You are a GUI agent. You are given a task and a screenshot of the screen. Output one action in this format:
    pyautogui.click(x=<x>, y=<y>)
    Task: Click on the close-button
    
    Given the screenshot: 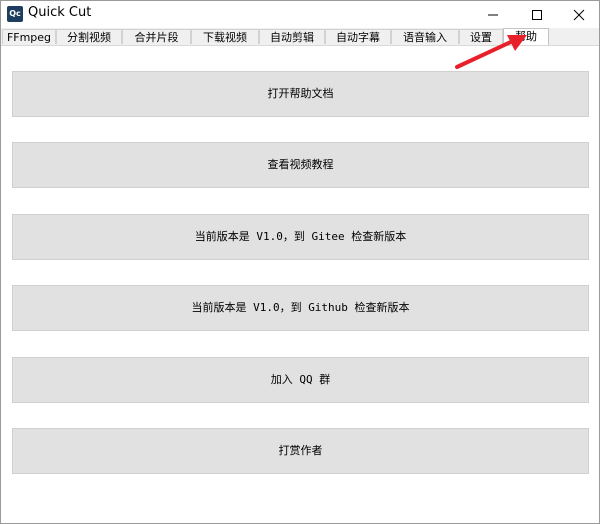 What is the action you would take?
    pyautogui.click(x=578, y=14)
    